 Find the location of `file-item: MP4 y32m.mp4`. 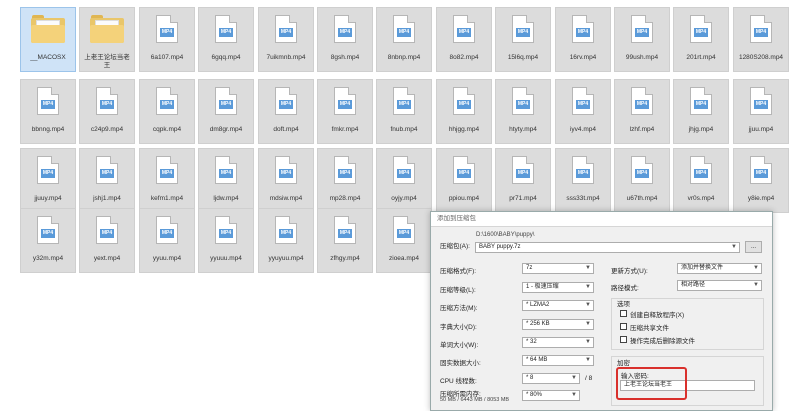

file-item: MP4 y32m.mp4 is located at coordinates (48, 240).